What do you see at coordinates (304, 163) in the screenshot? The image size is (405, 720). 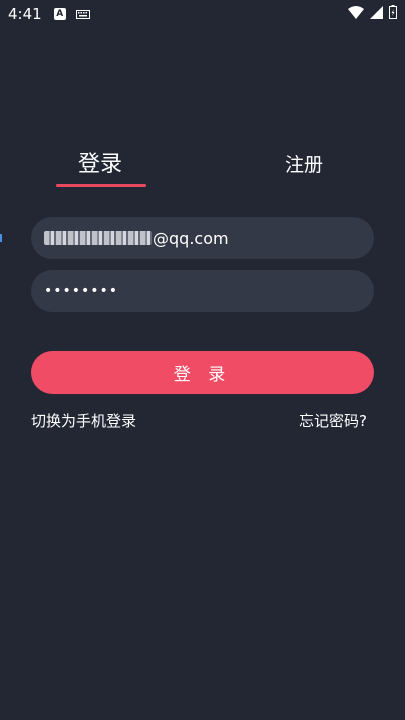 I see `tab-register: 注册` at bounding box center [304, 163].